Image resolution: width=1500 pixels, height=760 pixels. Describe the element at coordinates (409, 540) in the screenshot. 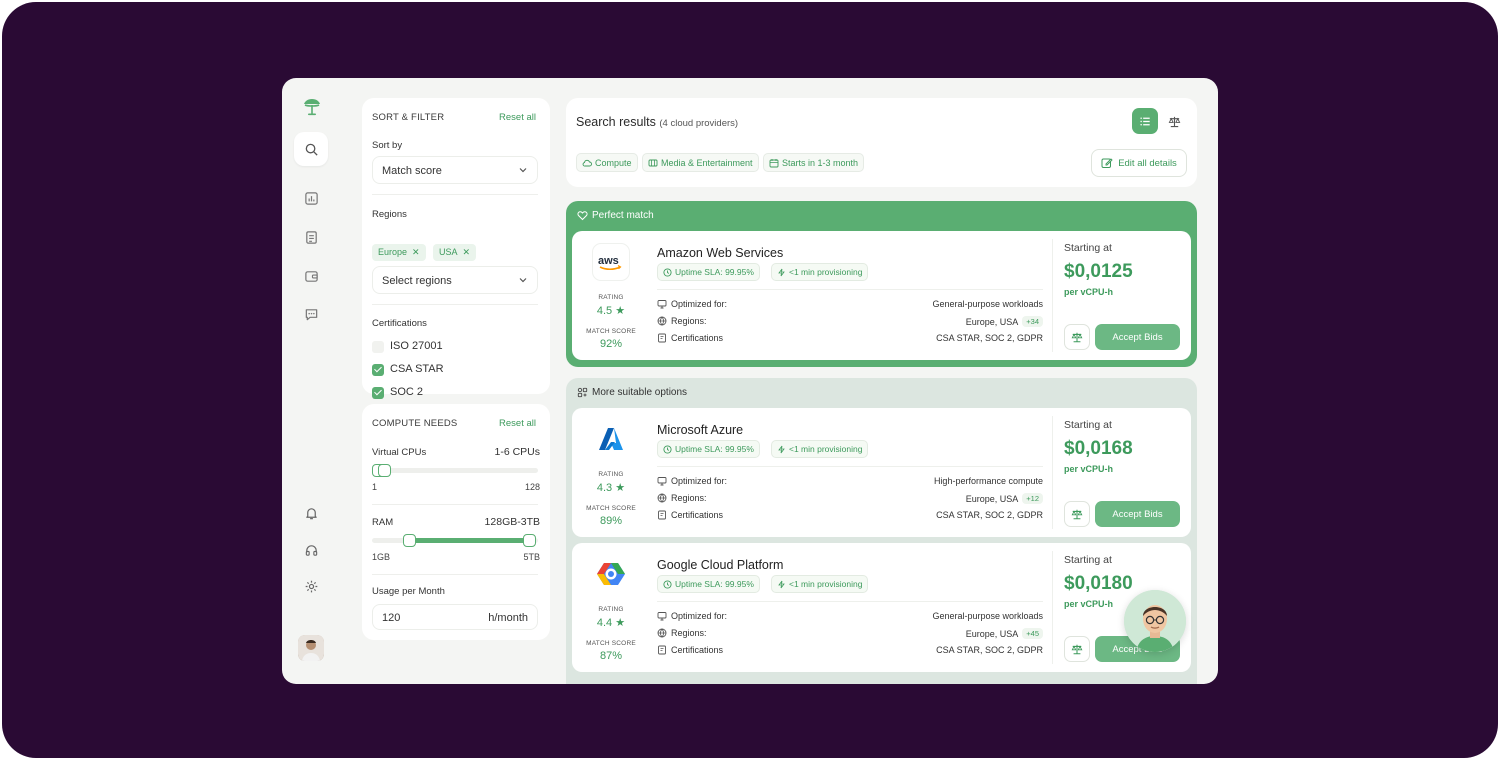

I see `ram-min-handle` at that location.